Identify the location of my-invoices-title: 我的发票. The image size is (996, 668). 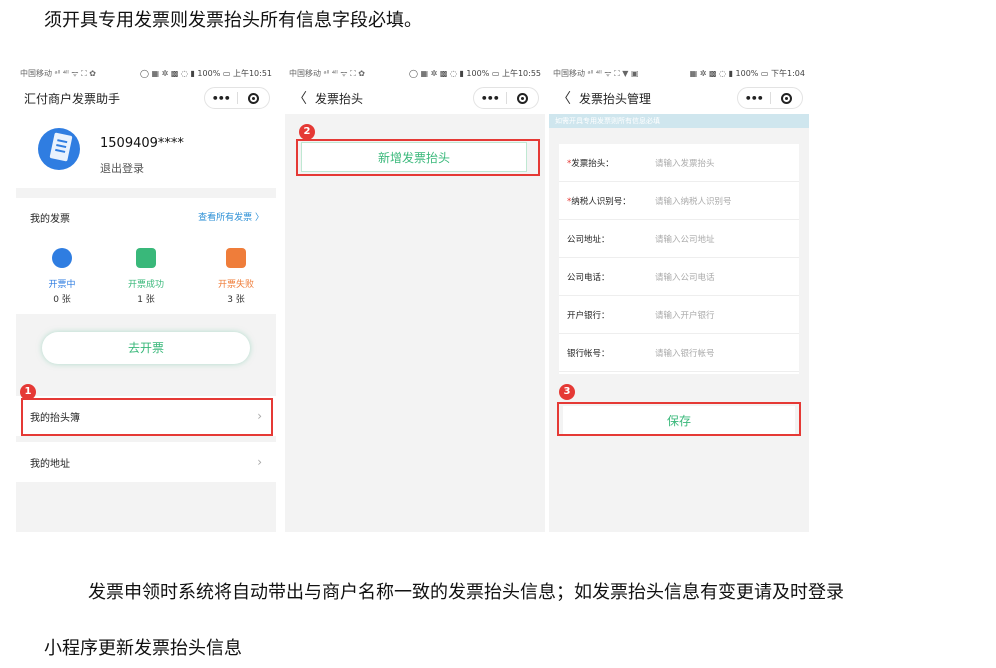
(50, 219).